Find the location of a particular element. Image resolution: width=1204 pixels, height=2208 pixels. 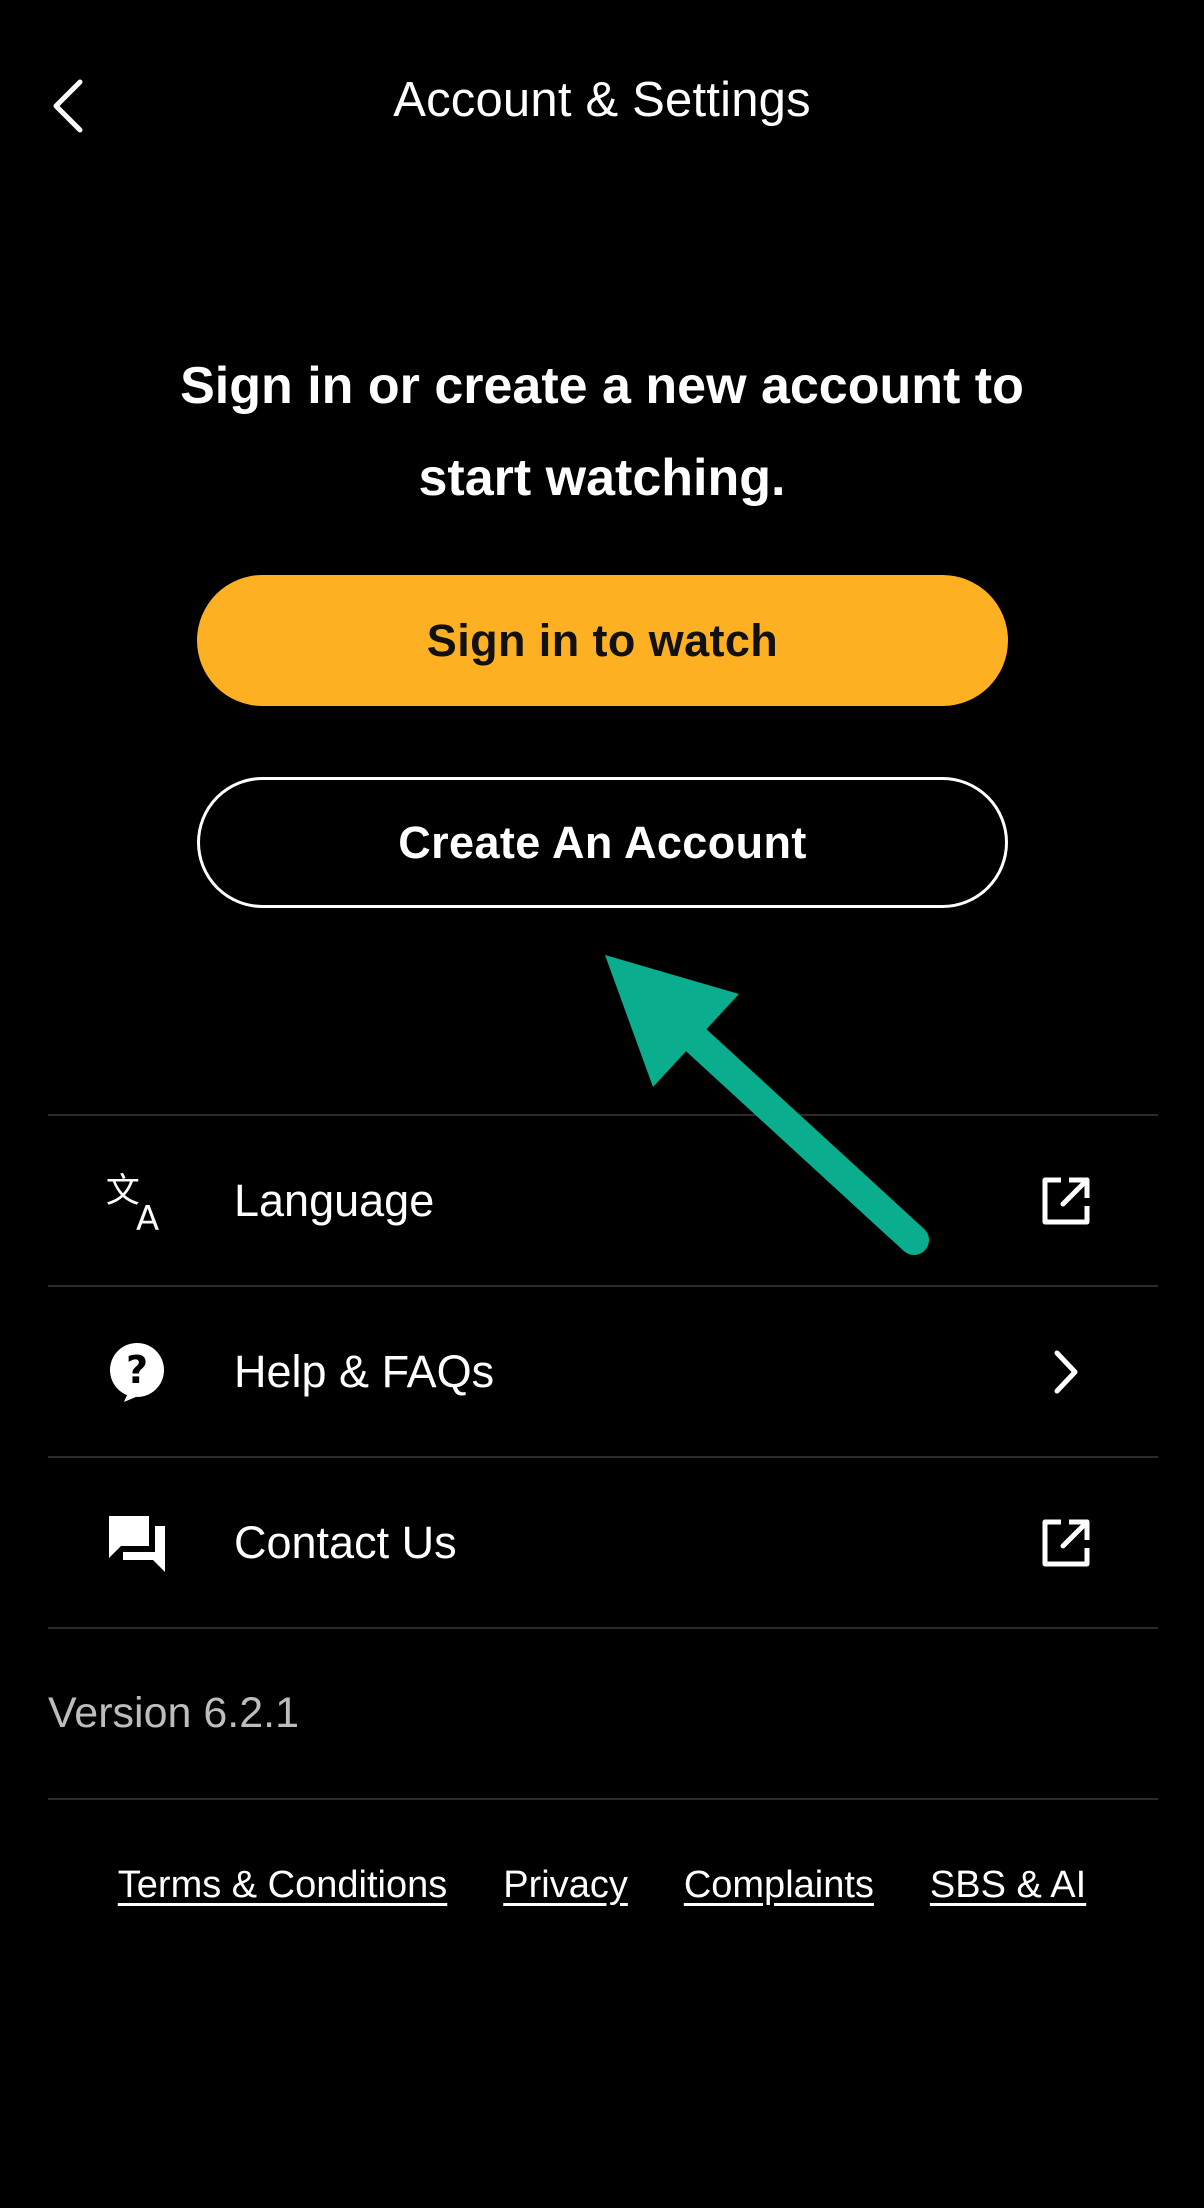

menu-item-help: ? Help & FAQs is located at coordinates (603, 1371).